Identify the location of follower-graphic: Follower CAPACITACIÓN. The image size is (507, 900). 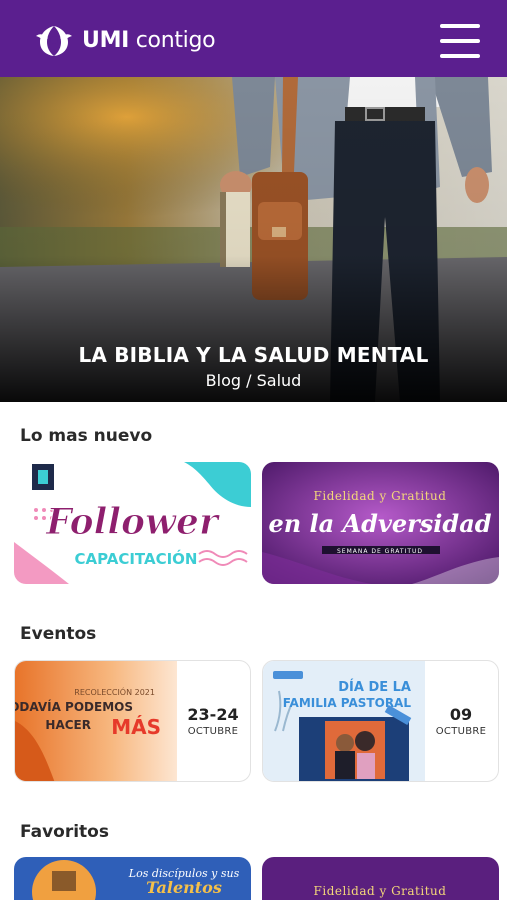
(132, 523).